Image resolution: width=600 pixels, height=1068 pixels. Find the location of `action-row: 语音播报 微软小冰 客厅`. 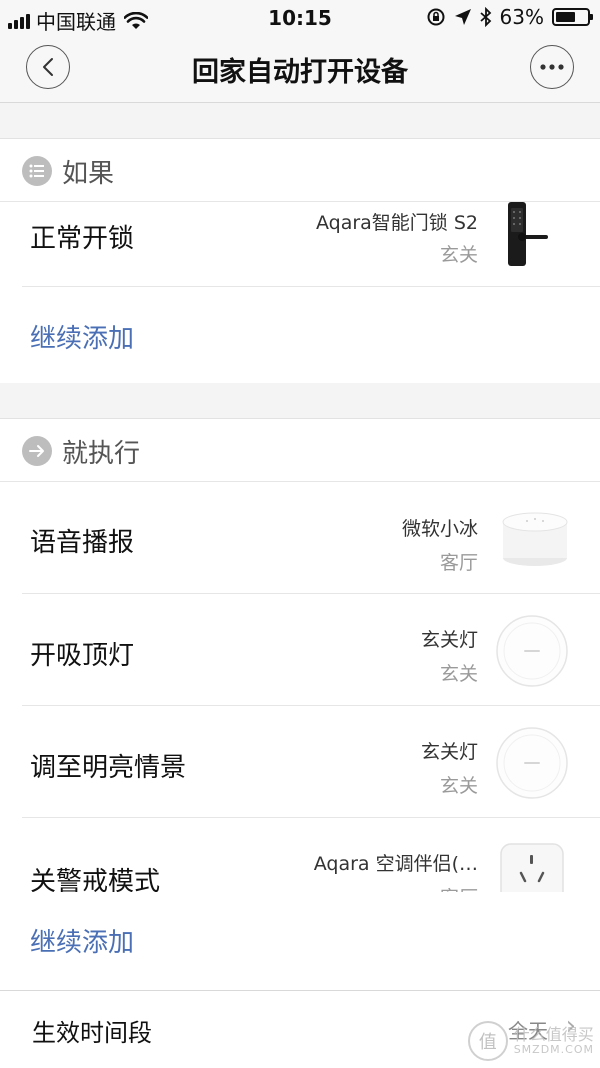

action-row: 语音播报 微软小冰 客厅 is located at coordinates (300, 538).